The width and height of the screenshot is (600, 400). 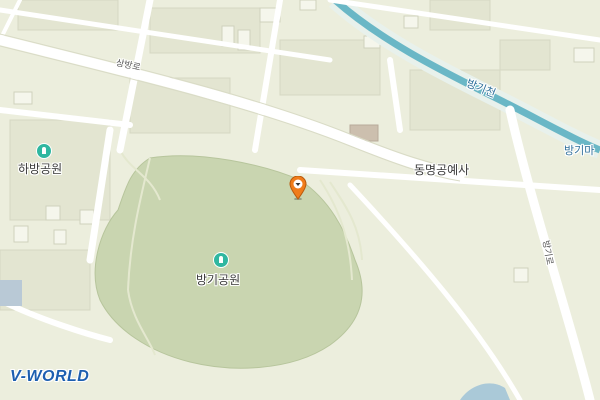 What do you see at coordinates (218, 280) in the screenshot?
I see `park-label-banggi: 방기공원` at bounding box center [218, 280].